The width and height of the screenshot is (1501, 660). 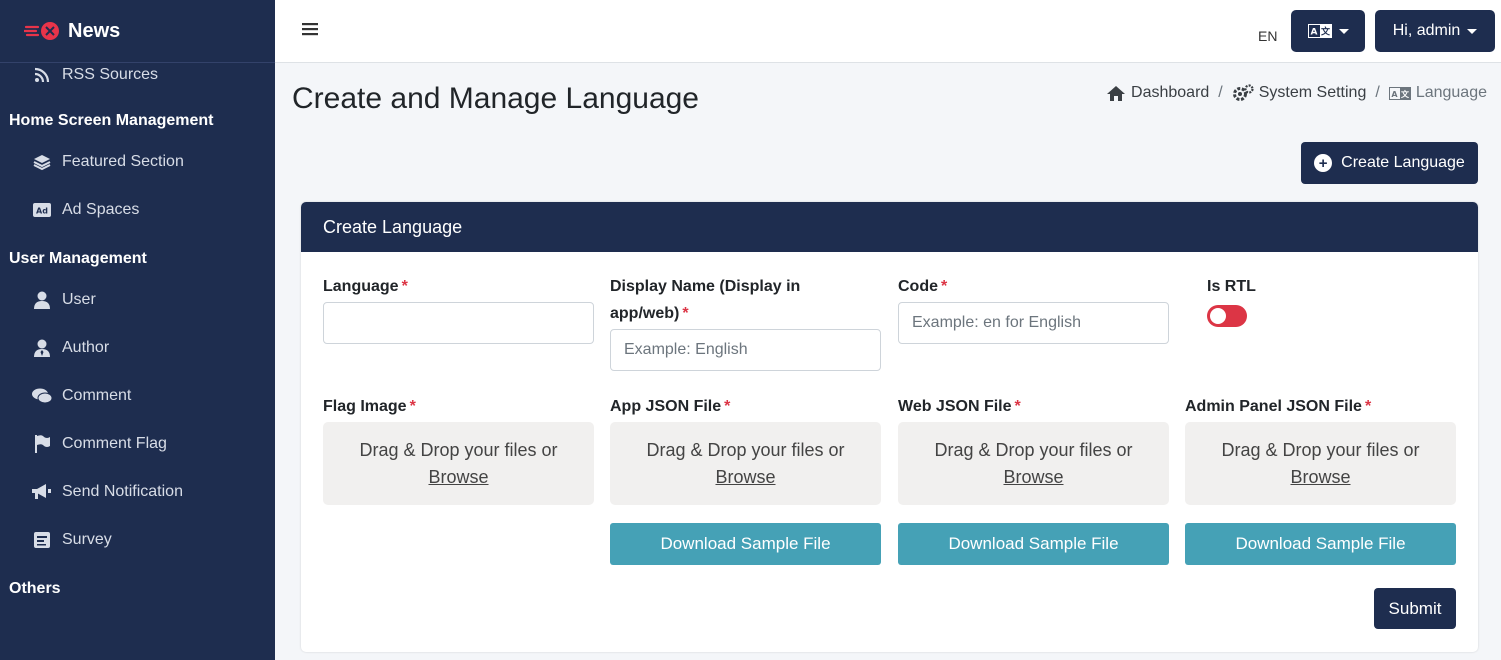 I want to click on ad-icon: Ad, so click(x=42, y=210).